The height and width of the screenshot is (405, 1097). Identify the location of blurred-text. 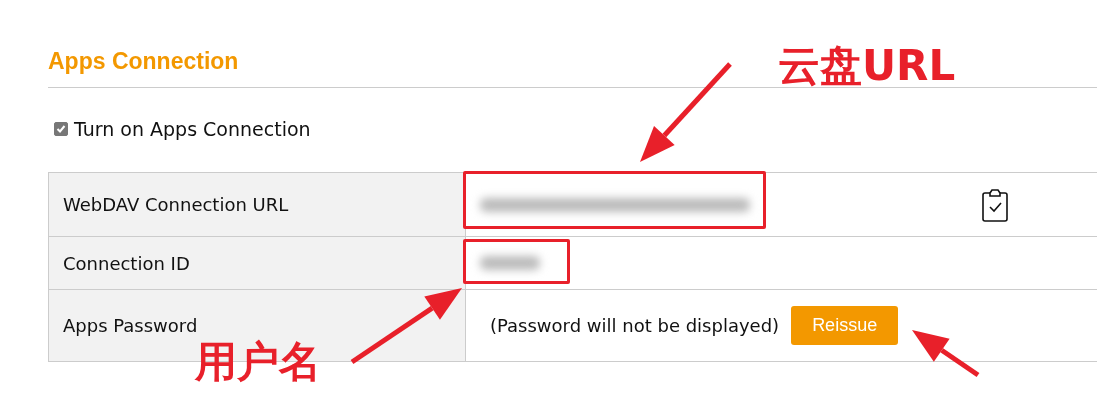
(510, 263).